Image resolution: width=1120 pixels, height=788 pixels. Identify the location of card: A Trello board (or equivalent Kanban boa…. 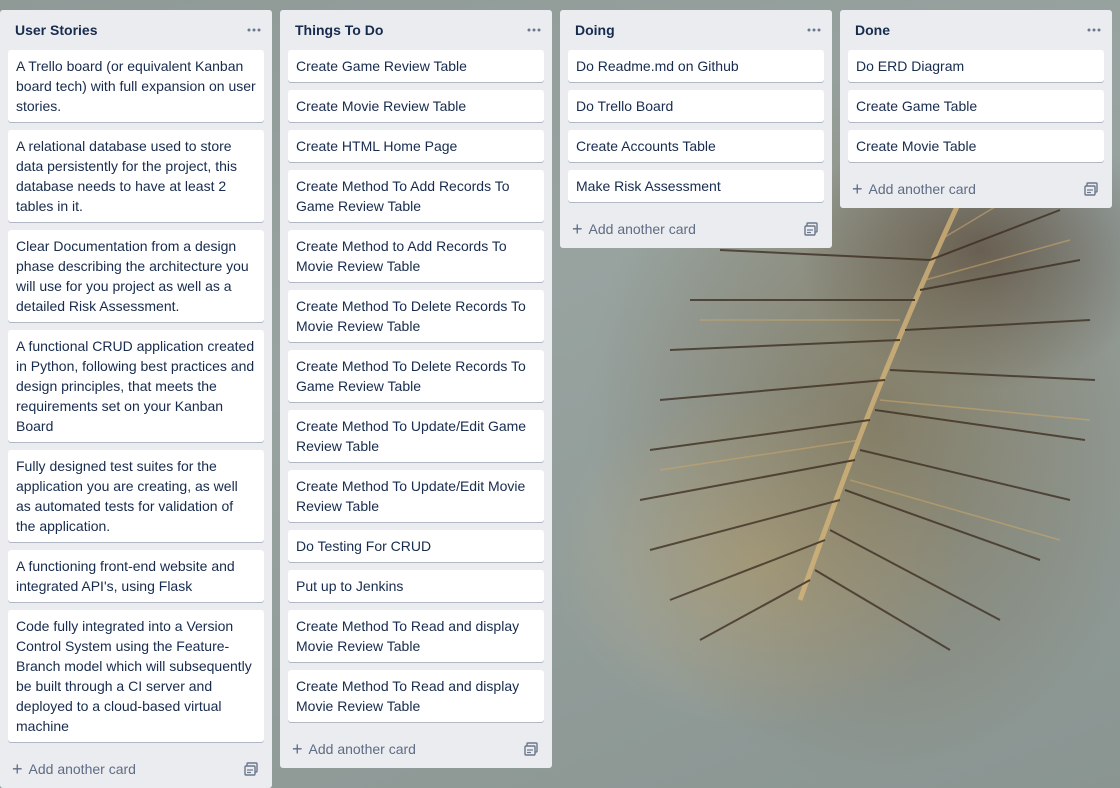
(136, 86).